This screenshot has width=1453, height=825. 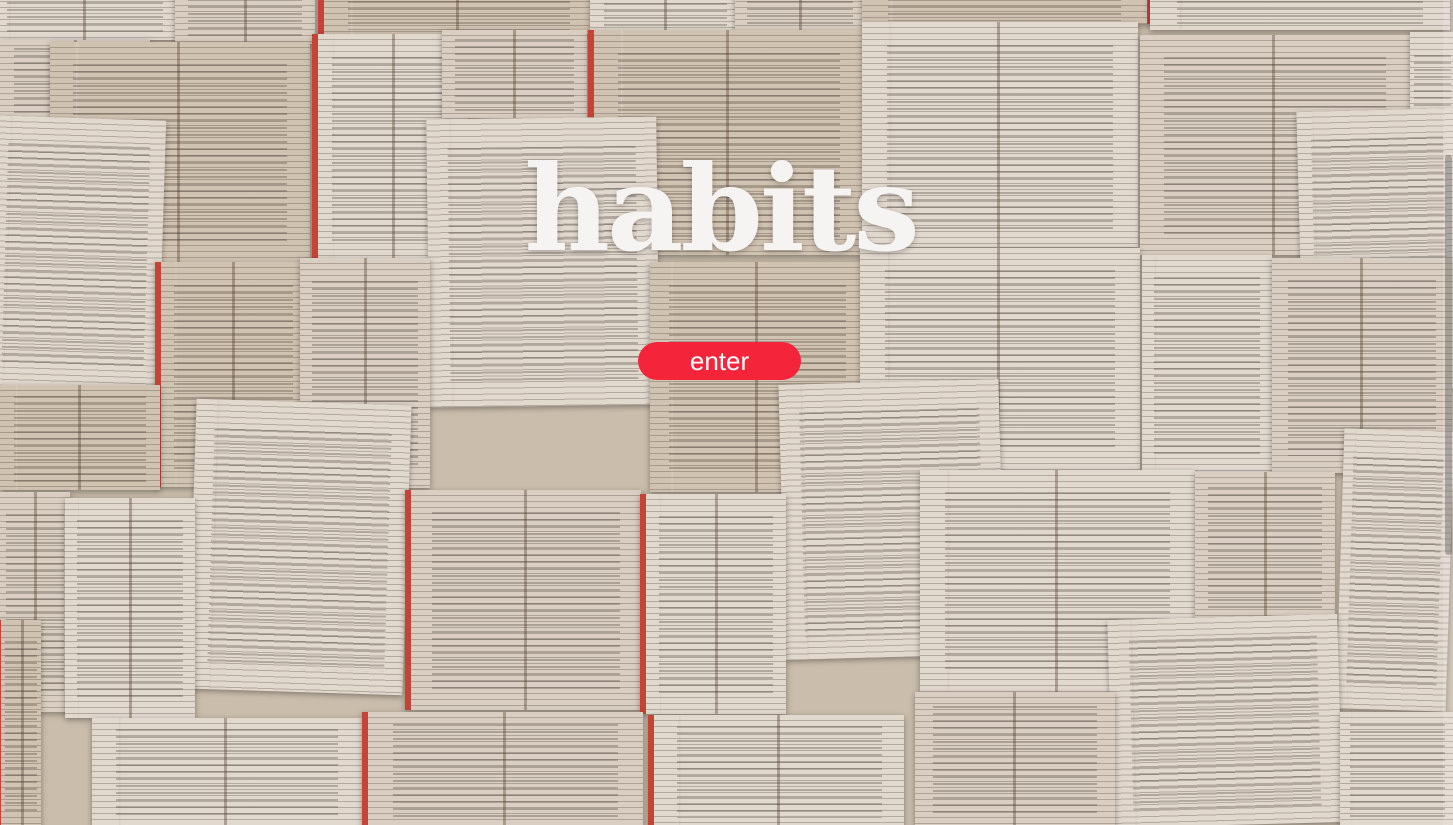 I want to click on scrollbar-track, so click(x=1448, y=412).